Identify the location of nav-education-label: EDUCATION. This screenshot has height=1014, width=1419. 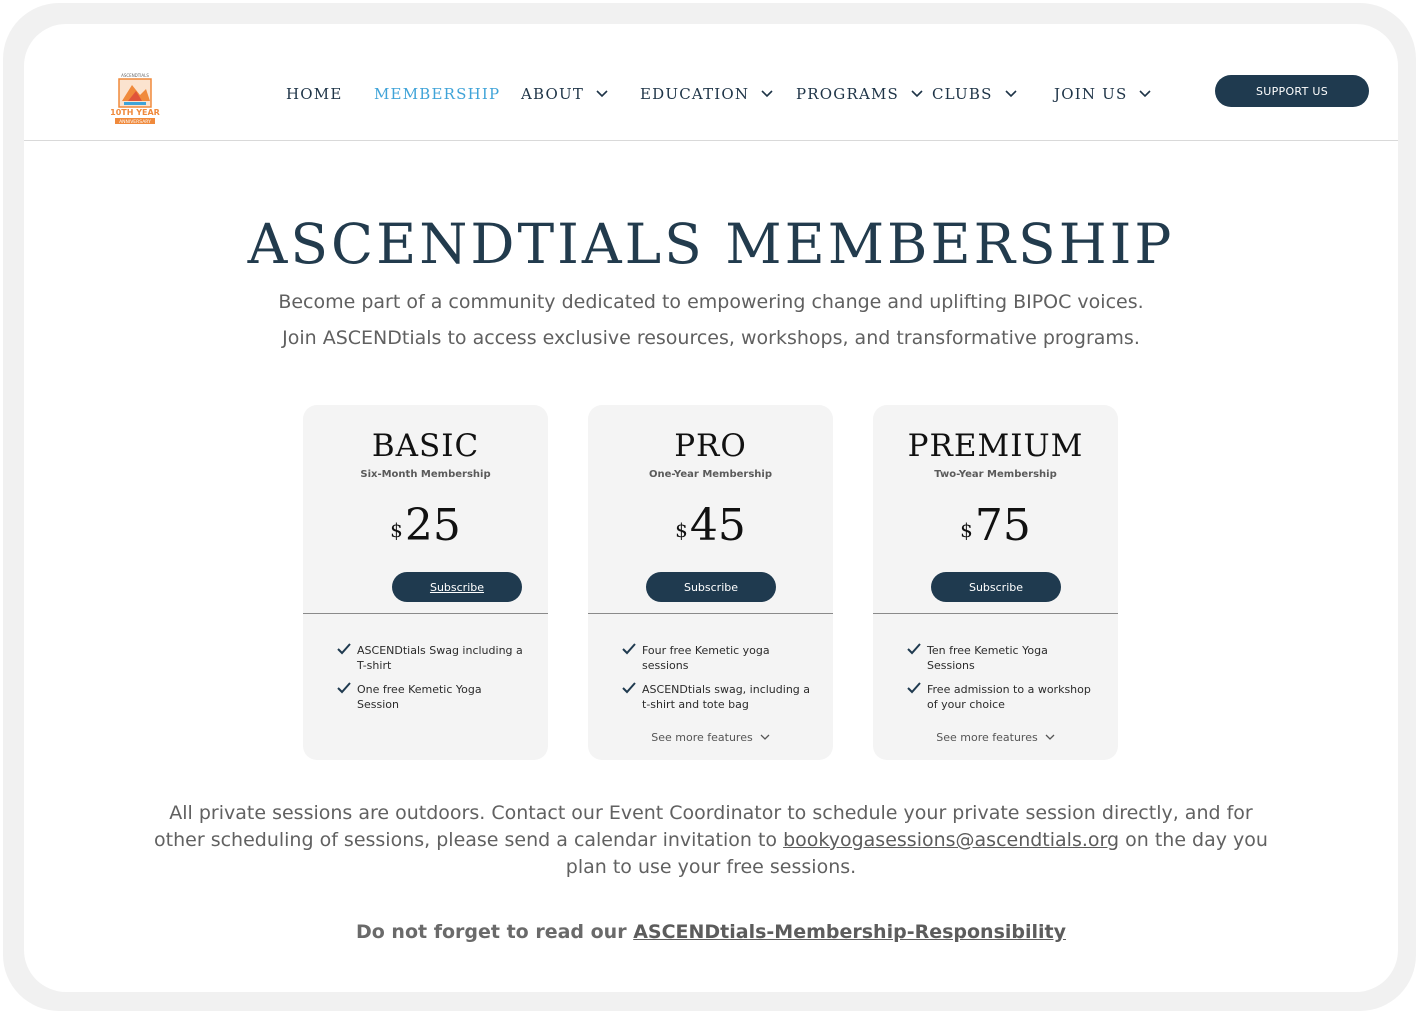
(695, 94).